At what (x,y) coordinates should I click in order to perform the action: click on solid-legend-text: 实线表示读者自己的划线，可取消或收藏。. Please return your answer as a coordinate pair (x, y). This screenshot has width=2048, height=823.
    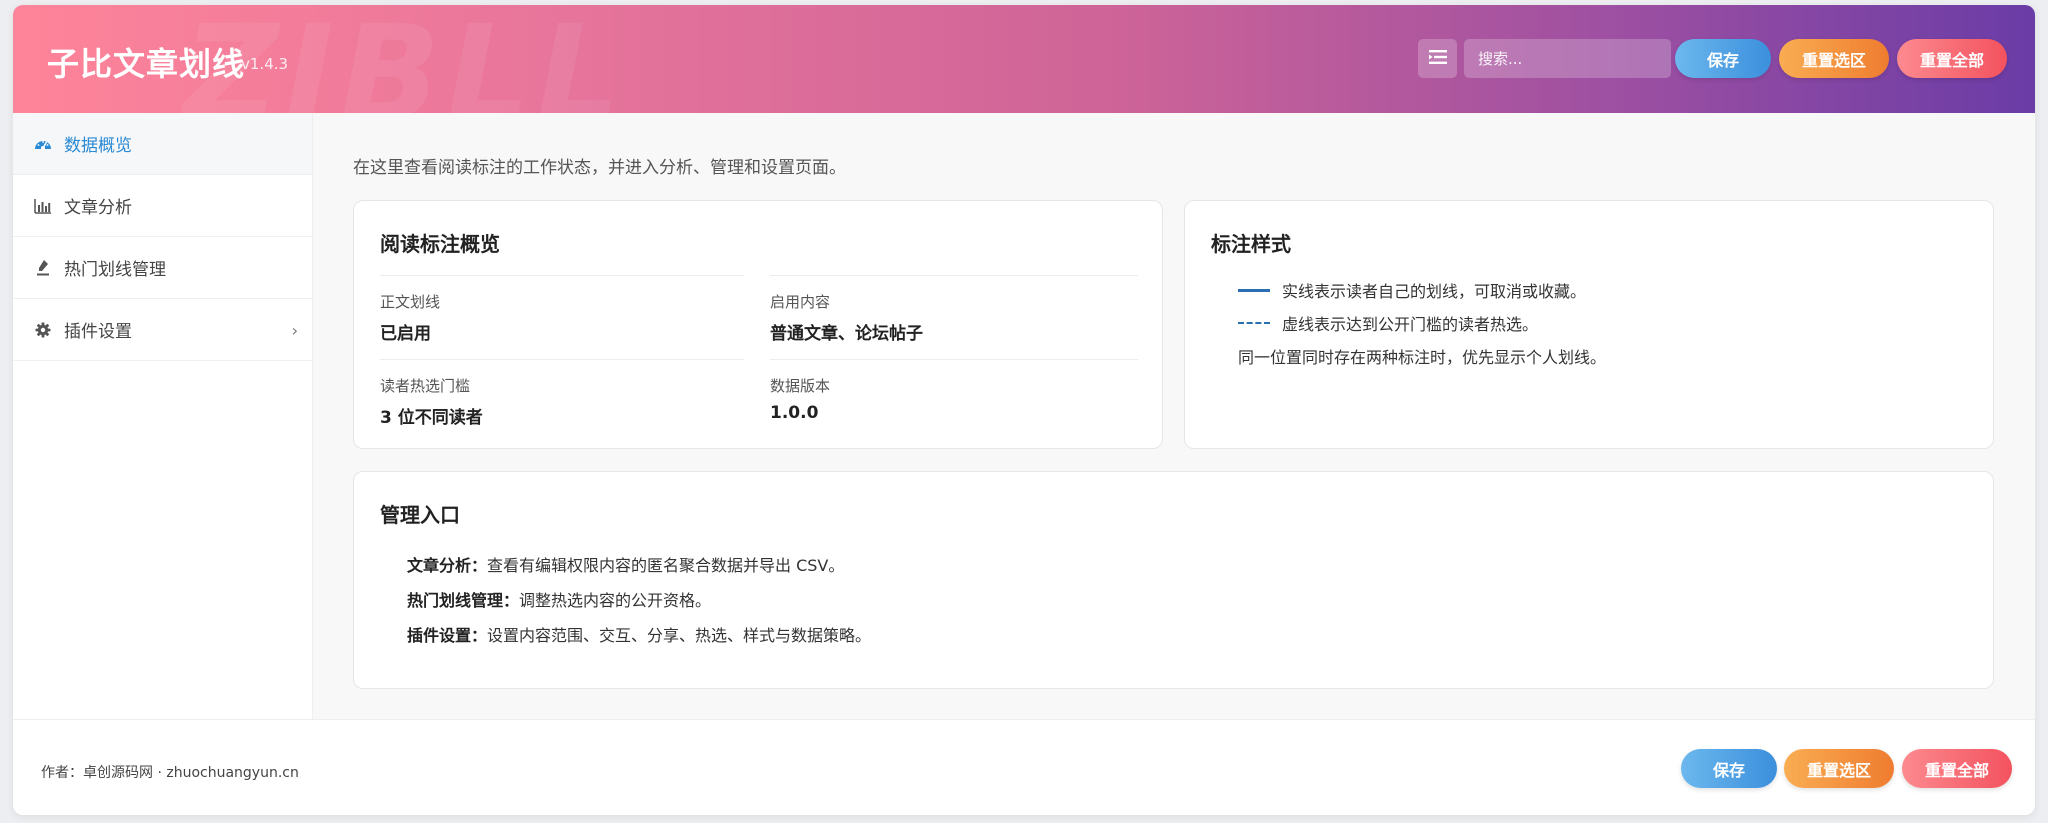
    Looking at the image, I should click on (1434, 291).